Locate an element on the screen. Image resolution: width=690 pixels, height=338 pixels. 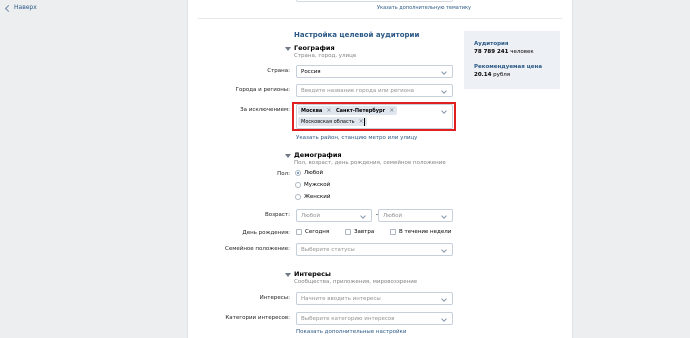
price: 20.14 рубля is located at coordinates (492, 75).